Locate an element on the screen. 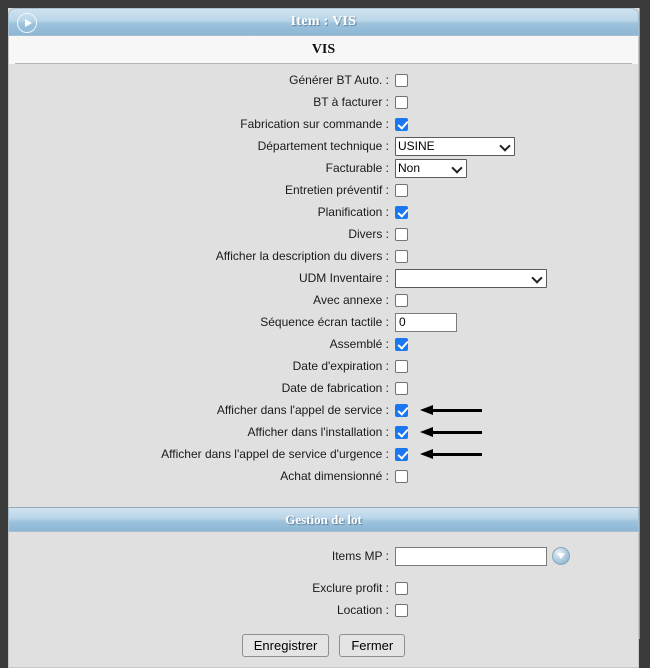  facturable-control: Non is located at coordinates (431, 168).